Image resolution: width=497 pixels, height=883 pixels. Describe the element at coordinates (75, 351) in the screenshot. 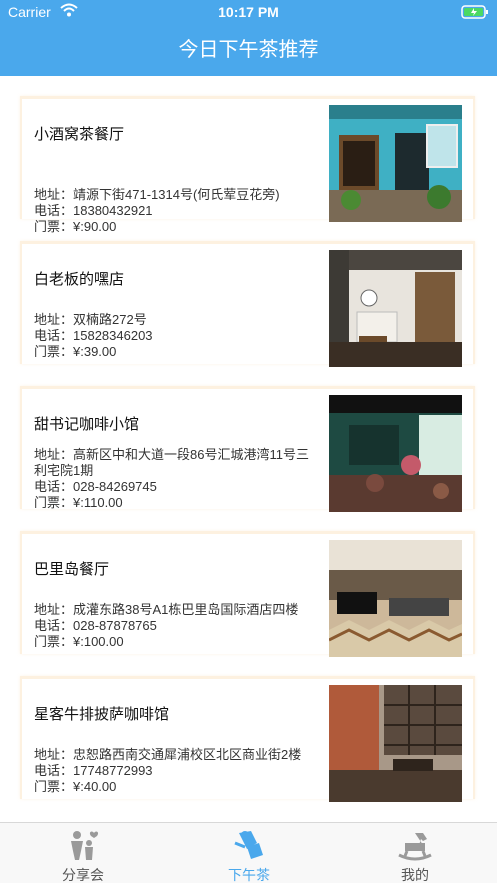

I see `restaurant-ticket: 门票：¥:39.00` at that location.